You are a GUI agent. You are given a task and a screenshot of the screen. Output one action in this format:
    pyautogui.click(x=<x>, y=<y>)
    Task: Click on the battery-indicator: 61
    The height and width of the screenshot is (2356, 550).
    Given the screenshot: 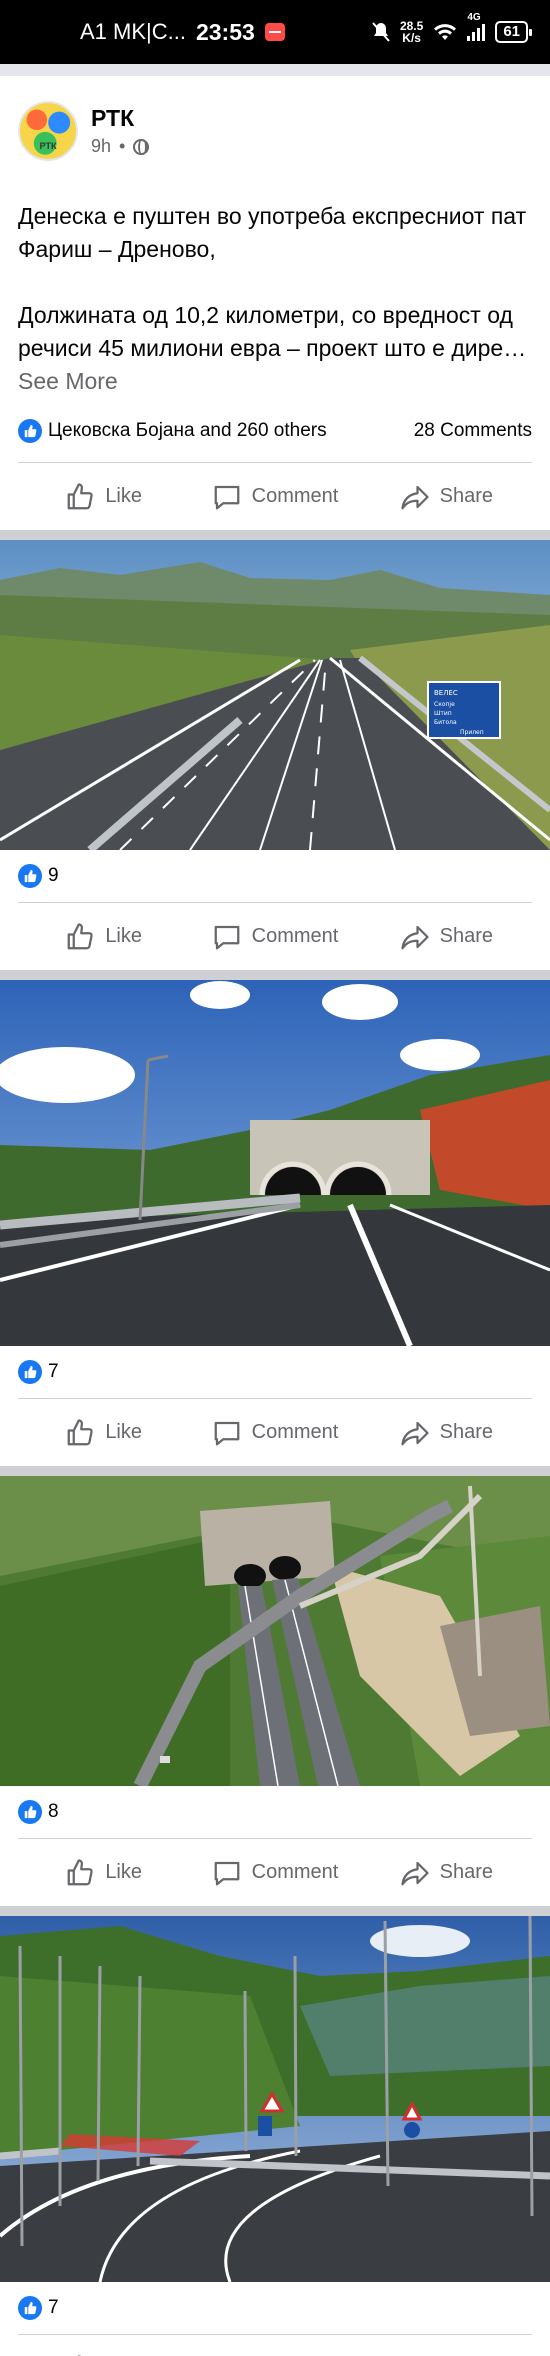 What is the action you would take?
    pyautogui.click(x=513, y=32)
    